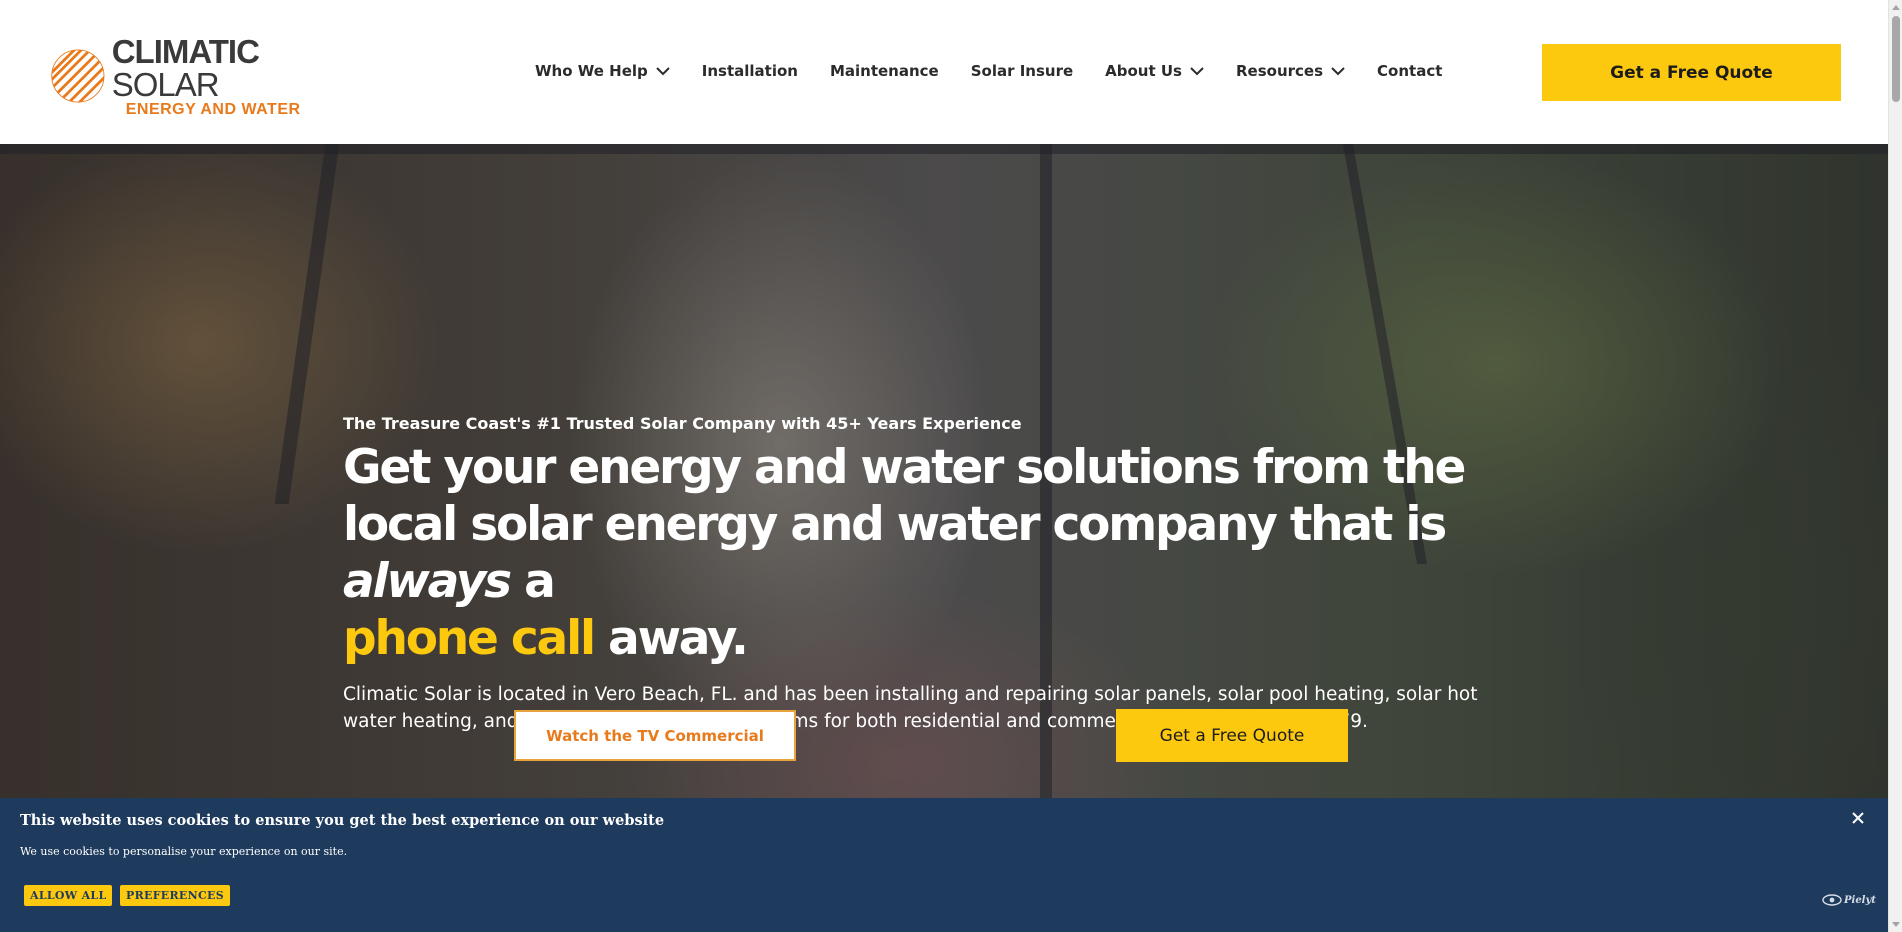  I want to click on nav-item-resources: Resources, so click(1290, 71).